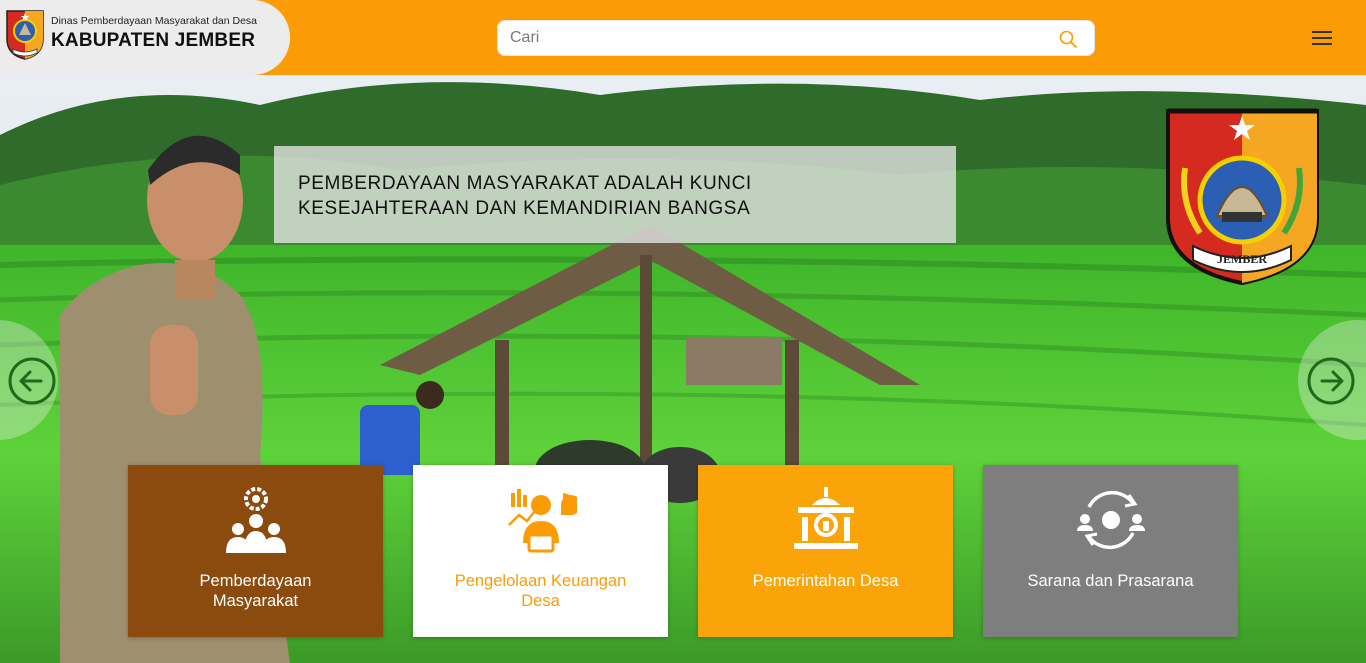  Describe the element at coordinates (1331, 381) in the screenshot. I see `arrow-right-circle-icon` at that location.